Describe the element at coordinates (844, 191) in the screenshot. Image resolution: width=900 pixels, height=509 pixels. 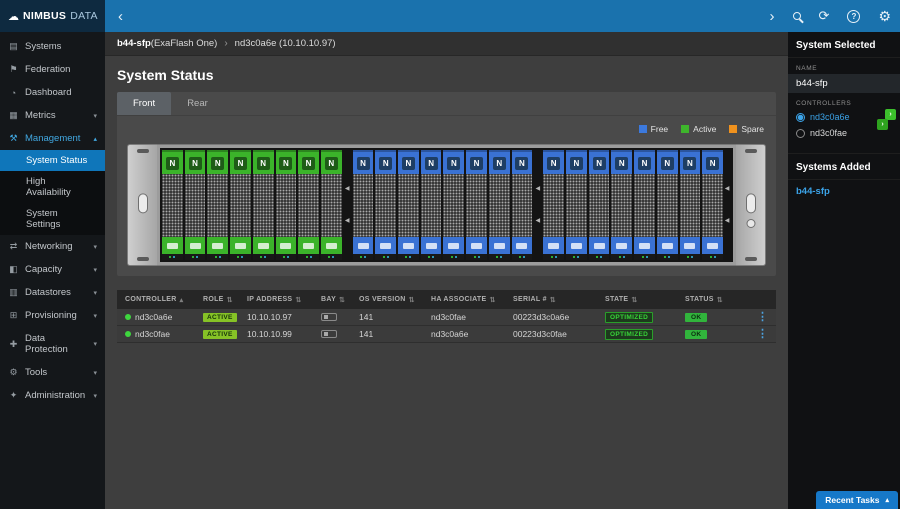
I see `system-link: b44-sfp` at that location.